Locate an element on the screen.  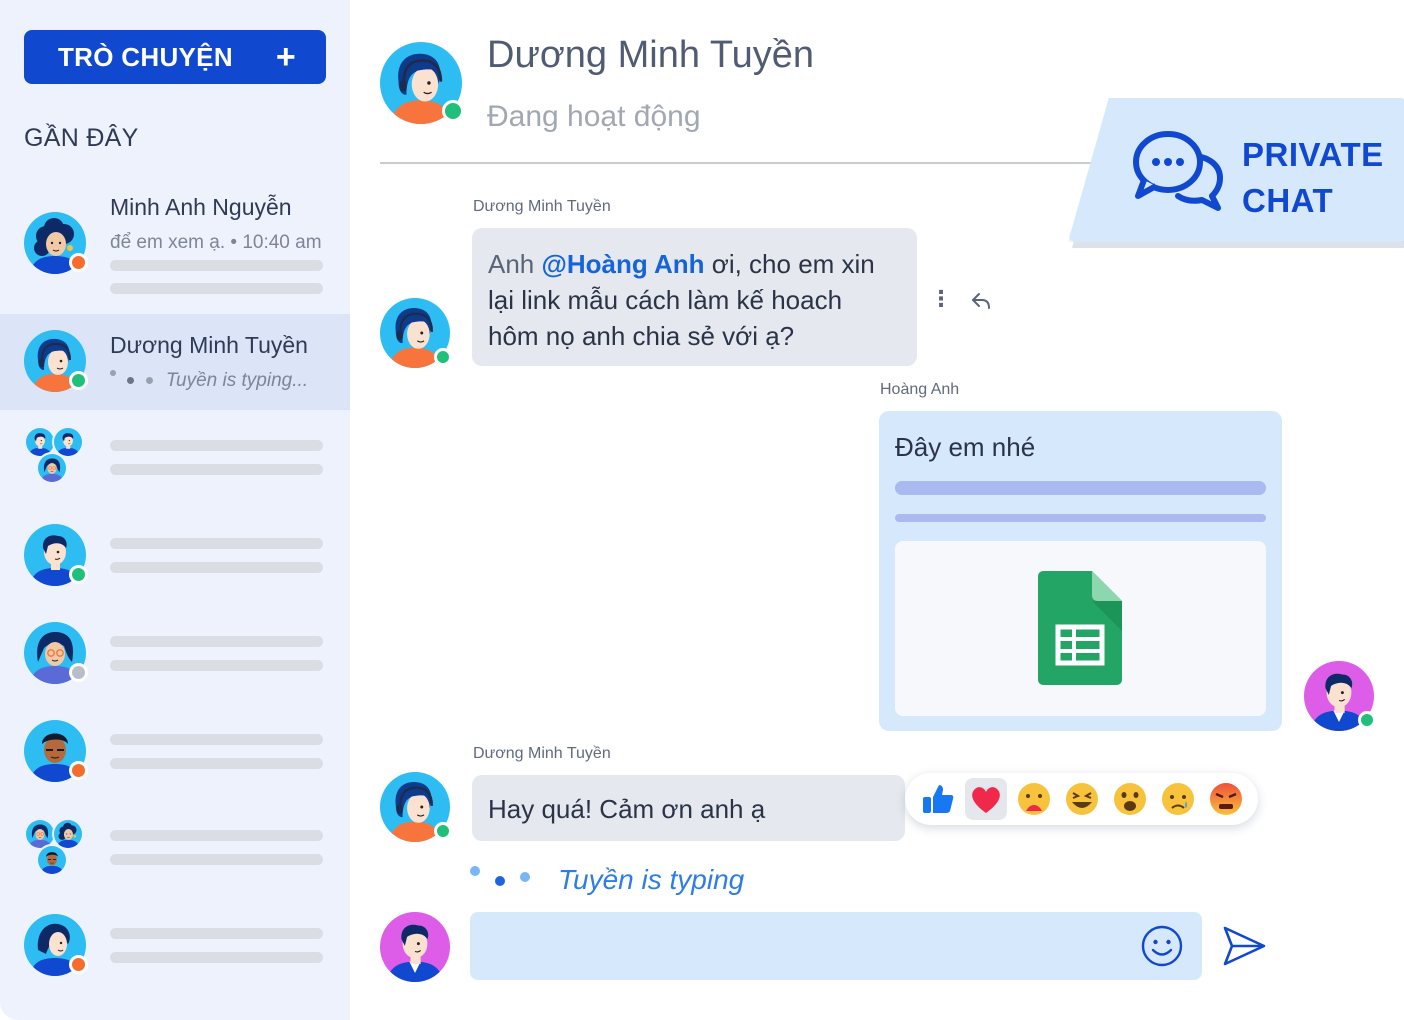
thumbs-up-icon is located at coordinates (938, 799).